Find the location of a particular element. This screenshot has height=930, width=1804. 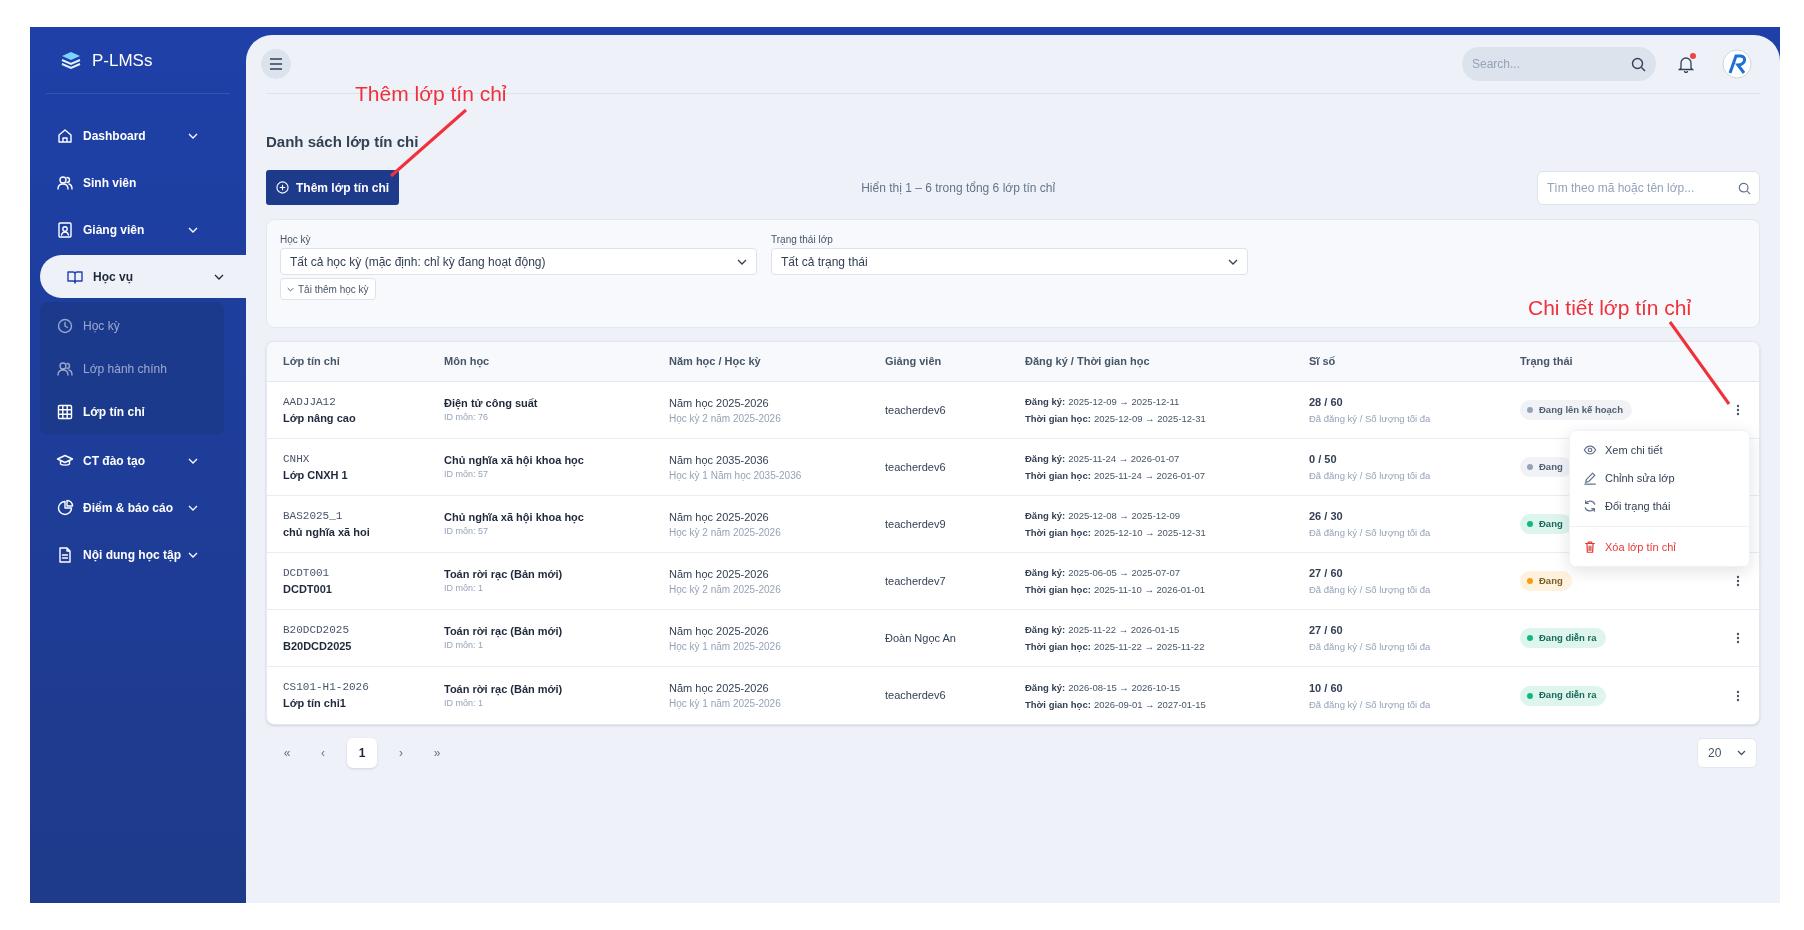

sidebar-item: Giảng viên is located at coordinates (125, 229).